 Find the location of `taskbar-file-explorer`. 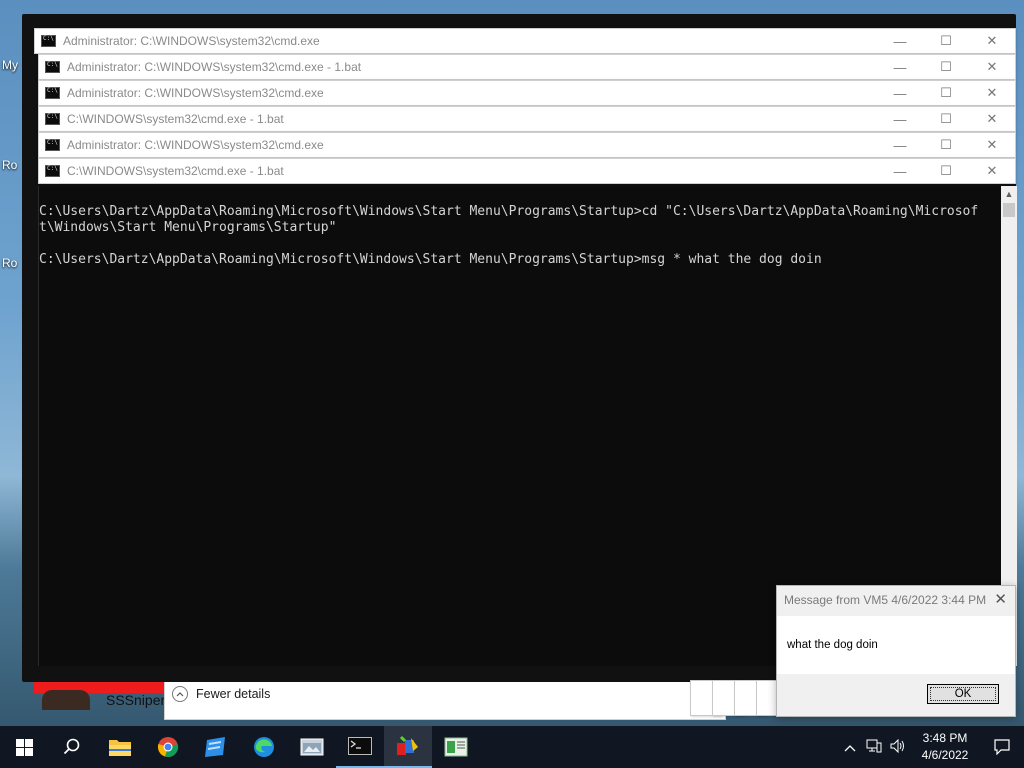

taskbar-file-explorer is located at coordinates (120, 747).